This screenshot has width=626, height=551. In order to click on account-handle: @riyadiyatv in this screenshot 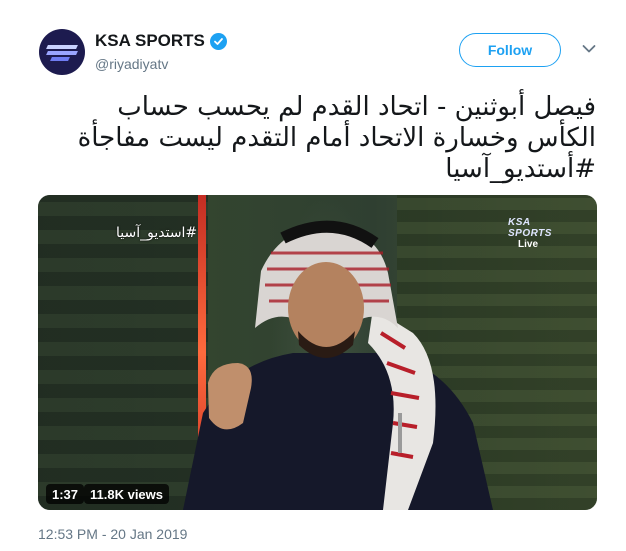, I will do `click(131, 64)`.